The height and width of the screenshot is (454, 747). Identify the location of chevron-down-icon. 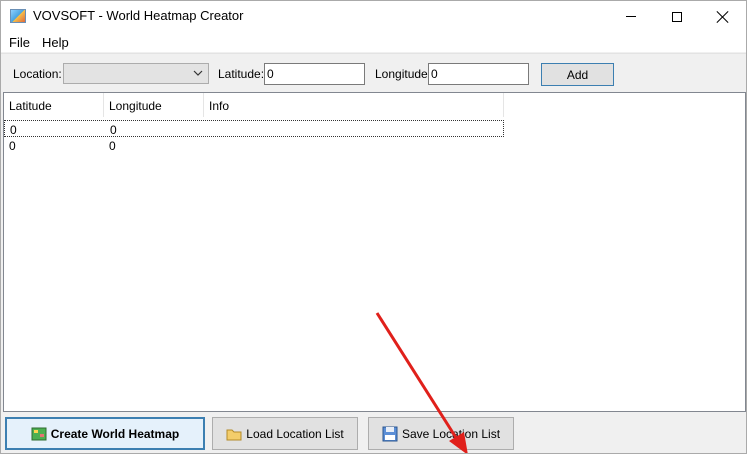
(198, 73).